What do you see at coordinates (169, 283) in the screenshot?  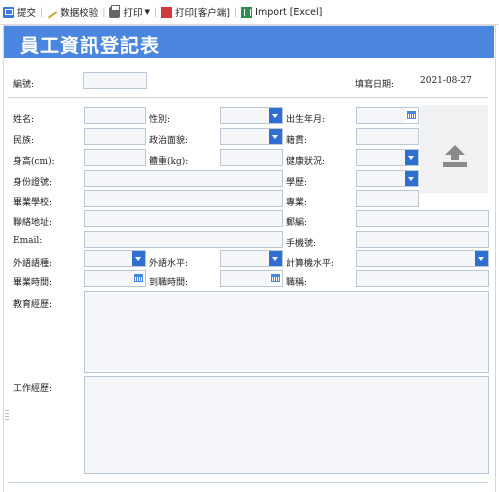 I see `start-time-label: 到職時間:` at bounding box center [169, 283].